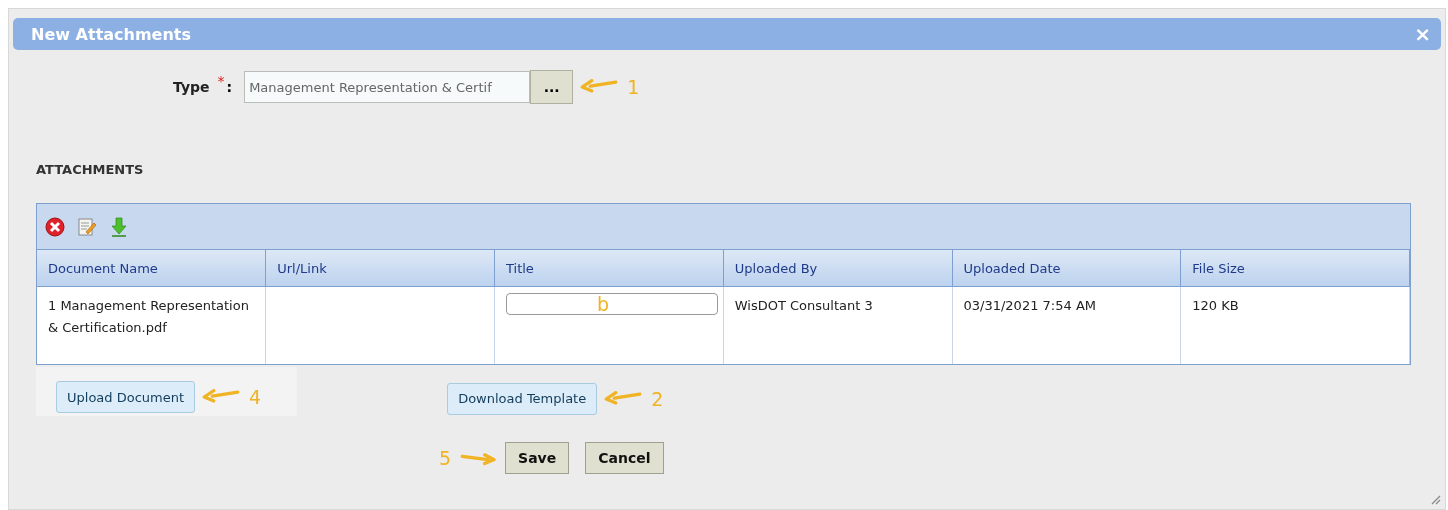 The width and height of the screenshot is (1448, 510). What do you see at coordinates (612, 304) in the screenshot?
I see `title-input` at bounding box center [612, 304].